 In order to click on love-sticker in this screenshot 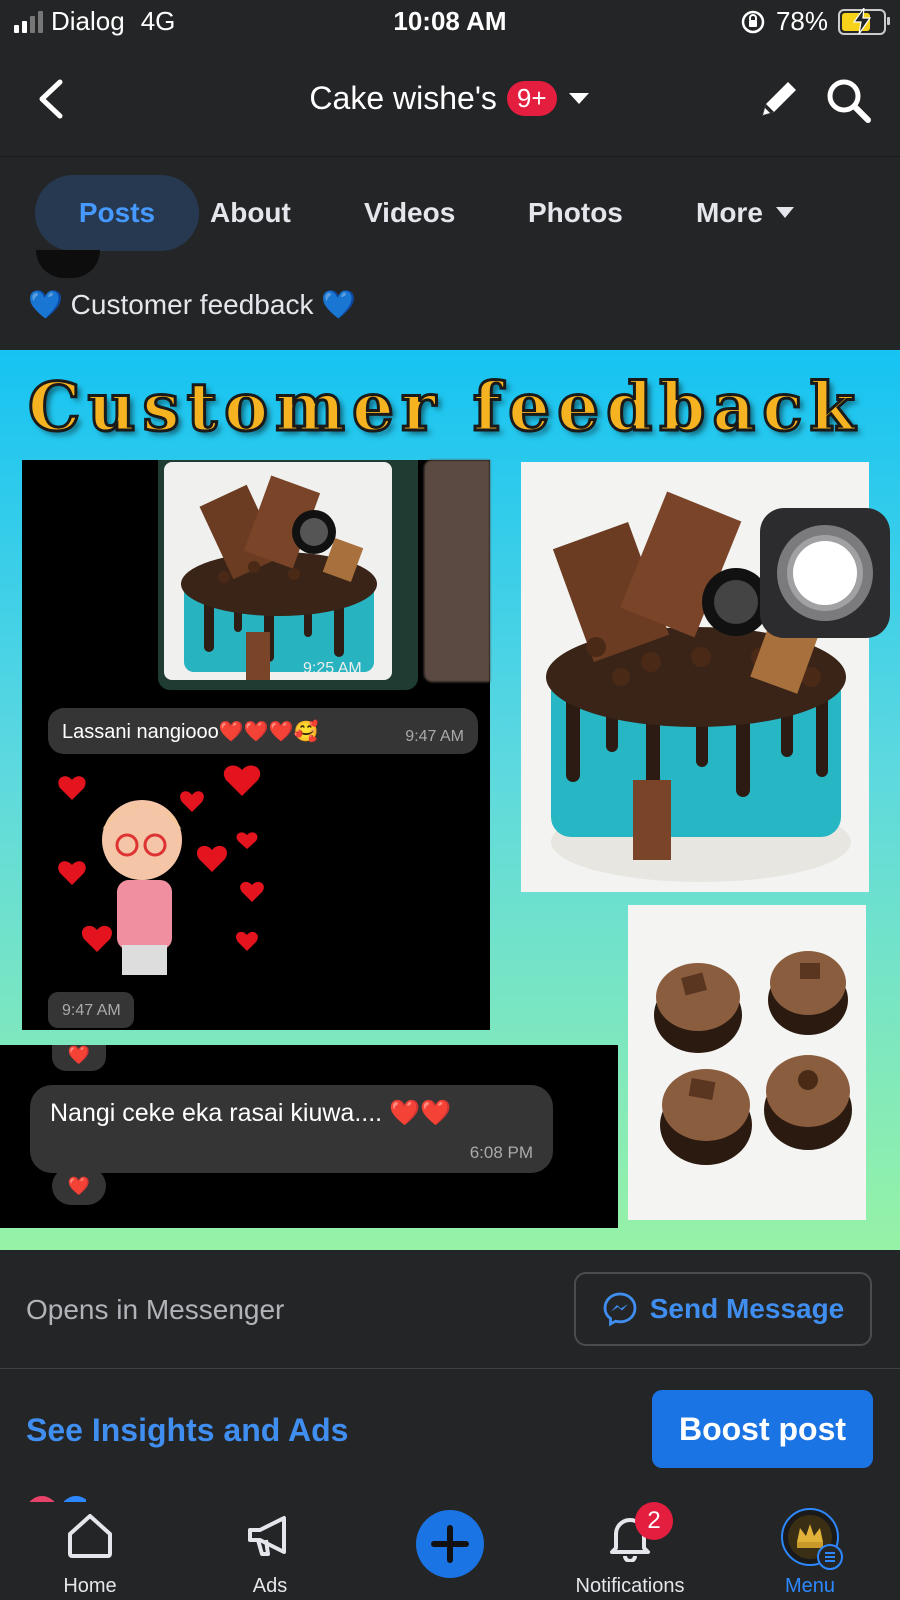, I will do `click(162, 870)`.